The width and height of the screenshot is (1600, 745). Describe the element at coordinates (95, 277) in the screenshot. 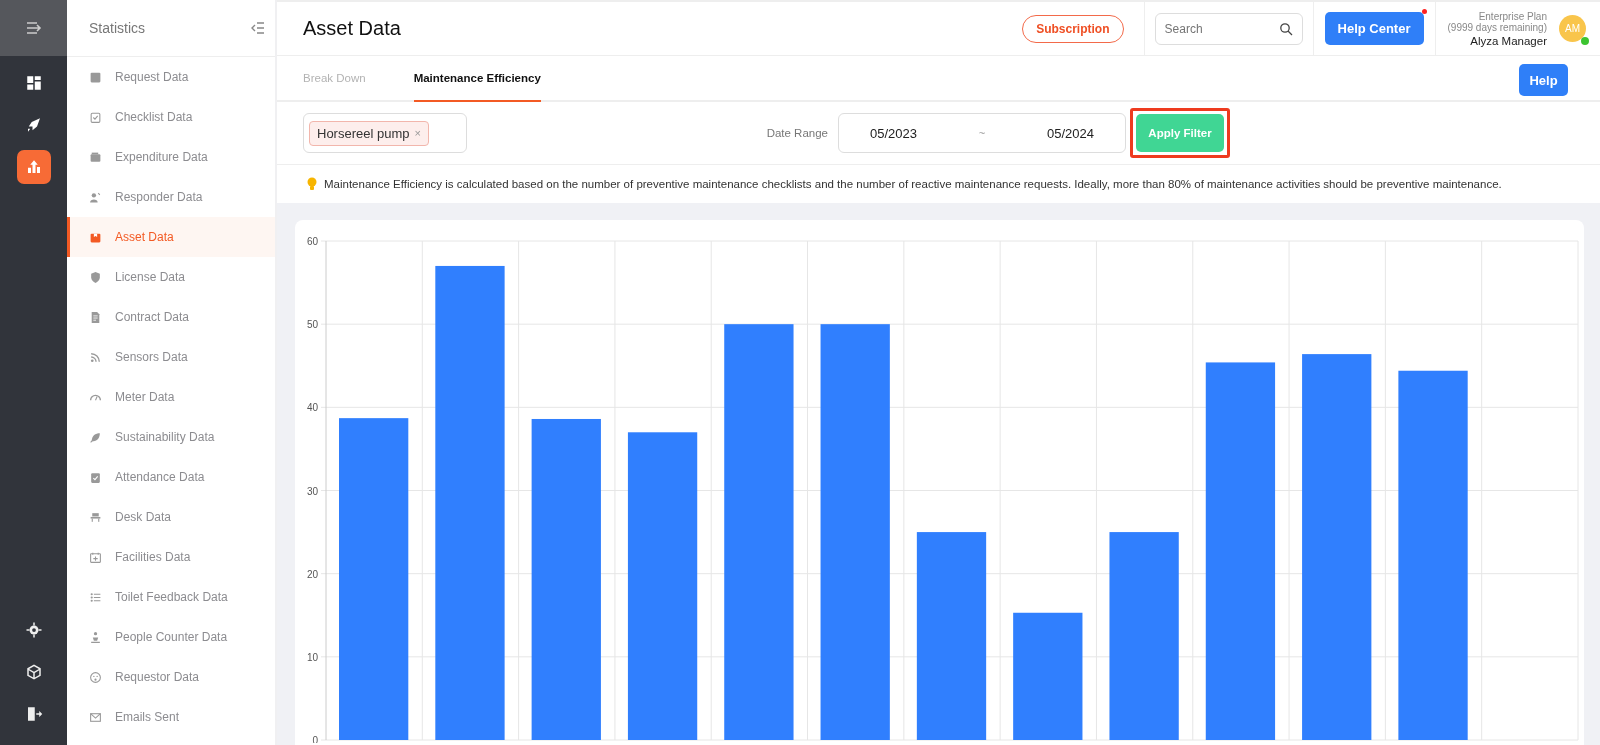

I see `shield-icon` at that location.